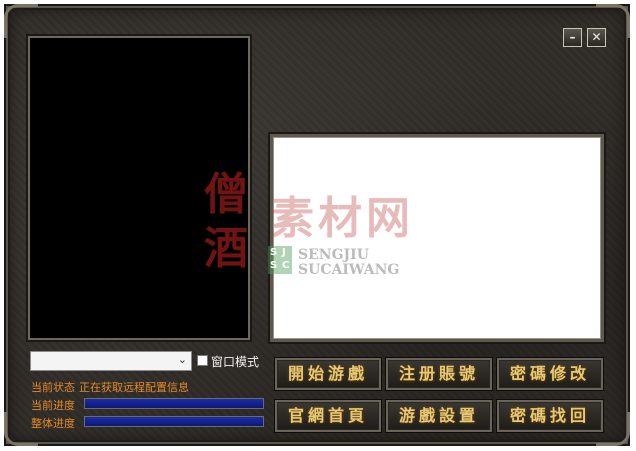 Image resolution: width=636 pixels, height=451 pixels. What do you see at coordinates (328, 416) in the screenshot?
I see `official-homepage-button: 官網首頁` at bounding box center [328, 416].